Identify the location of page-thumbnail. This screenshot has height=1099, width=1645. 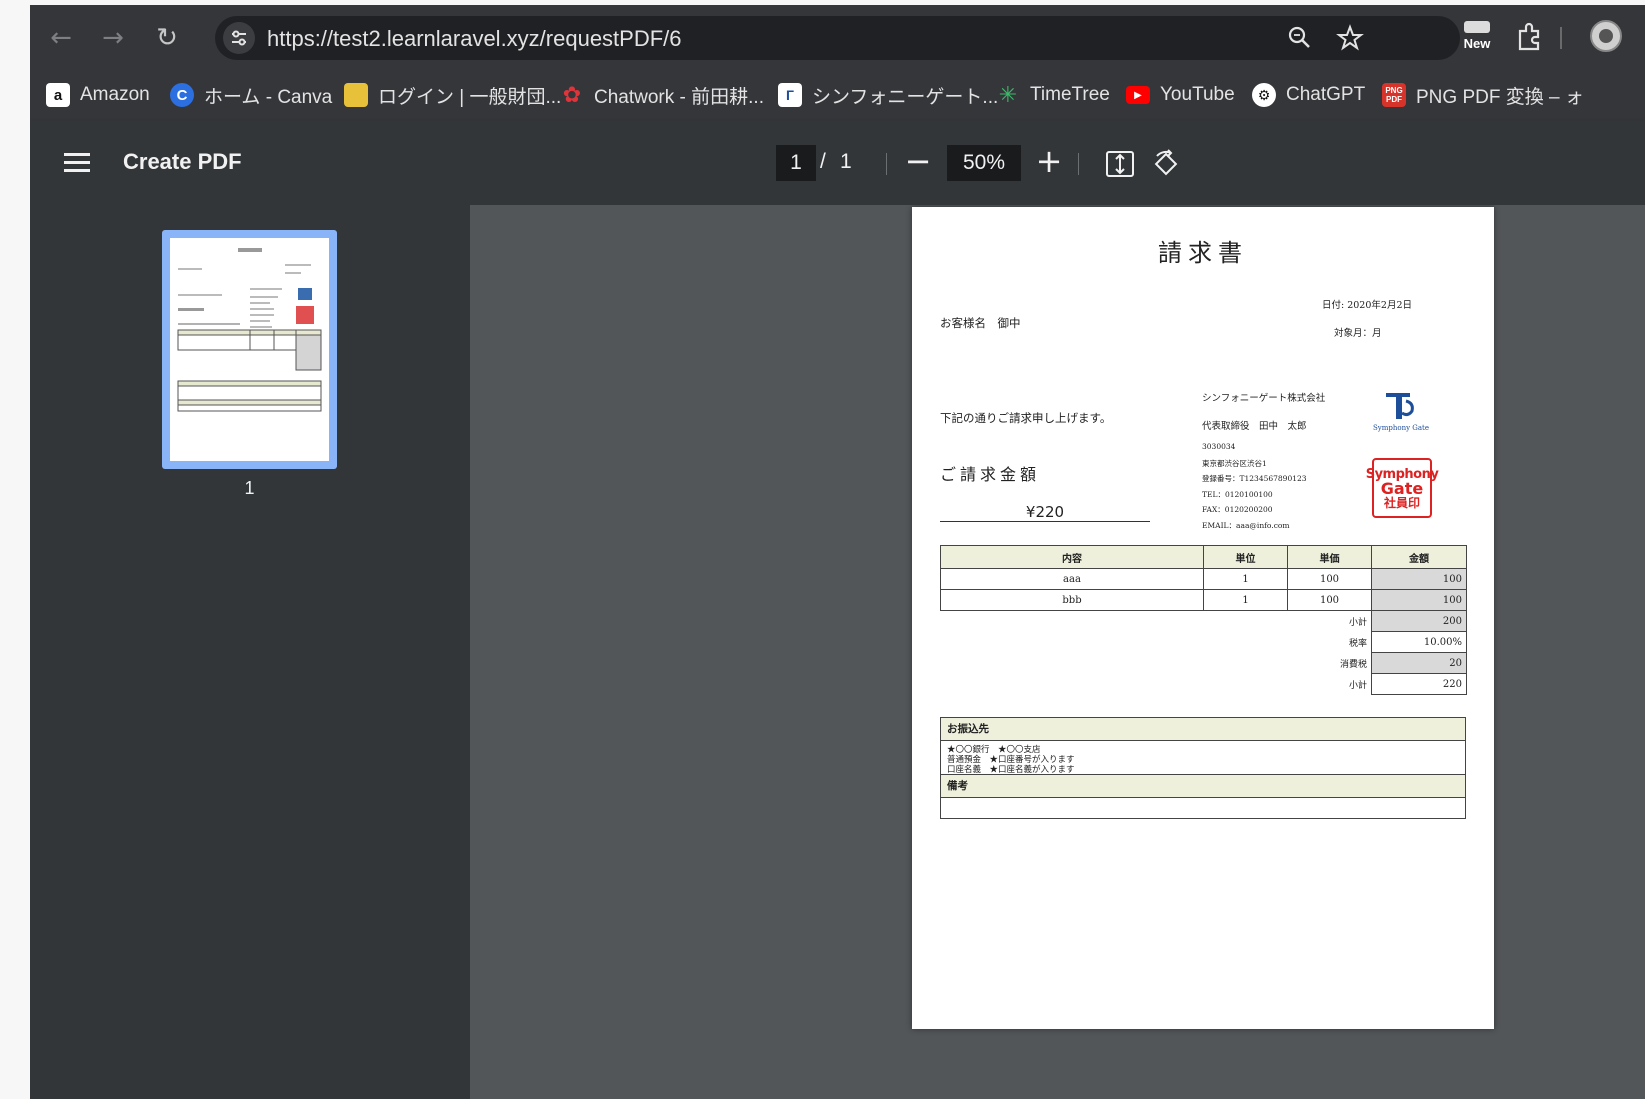
(249, 349).